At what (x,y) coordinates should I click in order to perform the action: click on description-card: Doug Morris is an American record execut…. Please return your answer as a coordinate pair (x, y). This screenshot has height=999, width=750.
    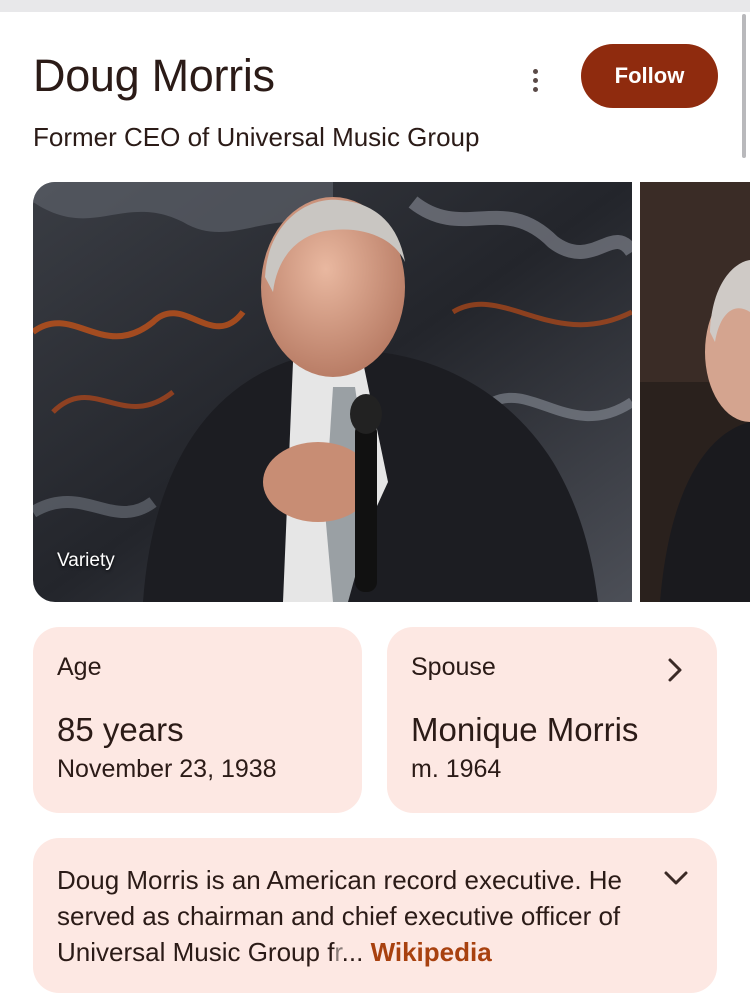
    Looking at the image, I should click on (375, 915).